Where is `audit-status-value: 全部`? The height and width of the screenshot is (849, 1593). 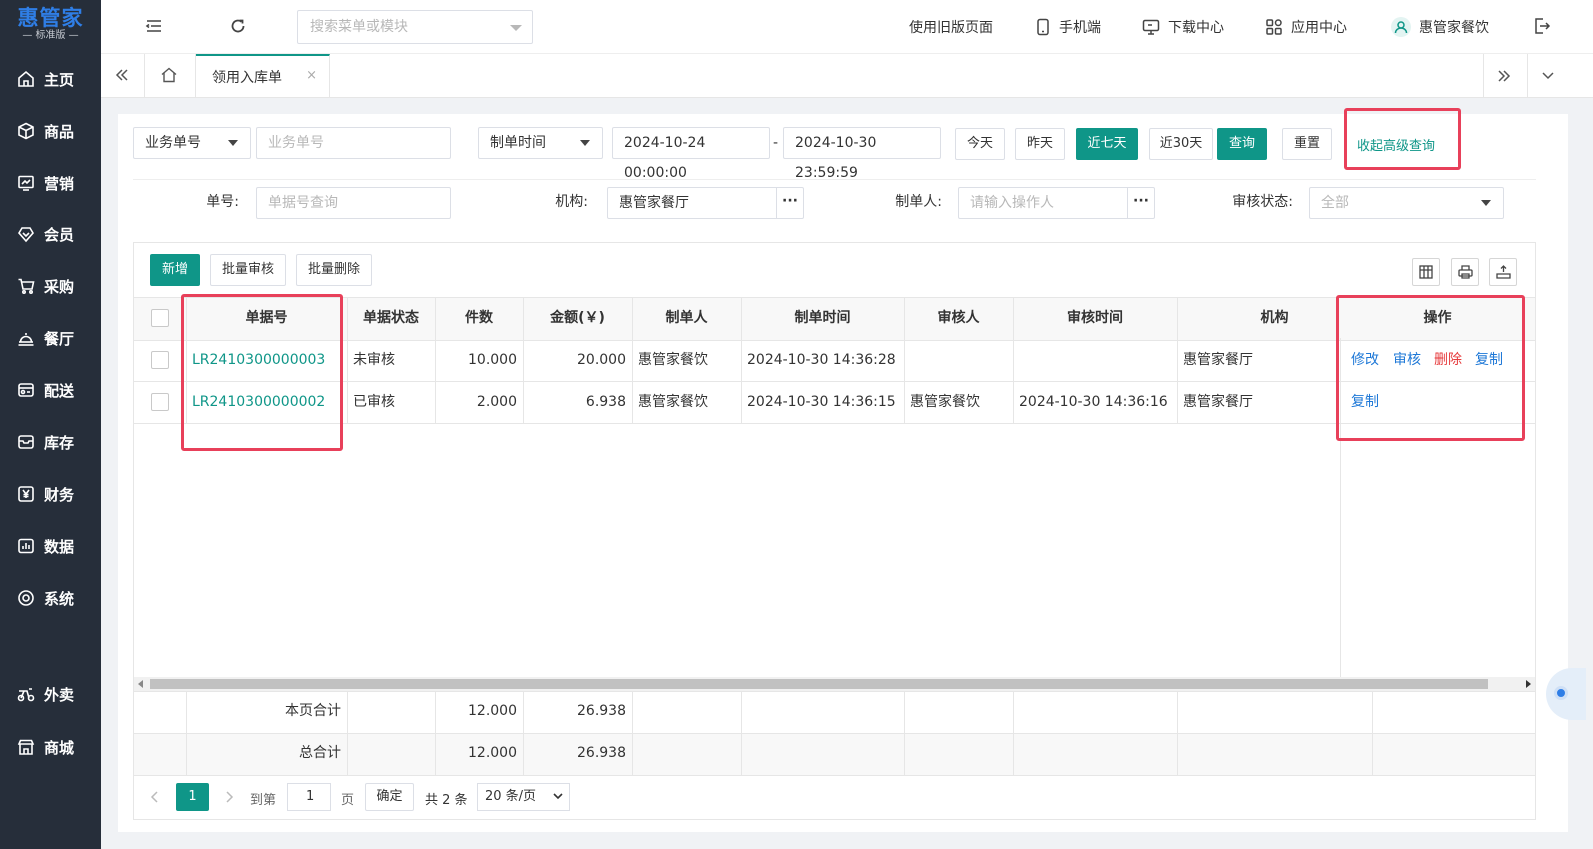
audit-status-value: 全部 is located at coordinates (1335, 203).